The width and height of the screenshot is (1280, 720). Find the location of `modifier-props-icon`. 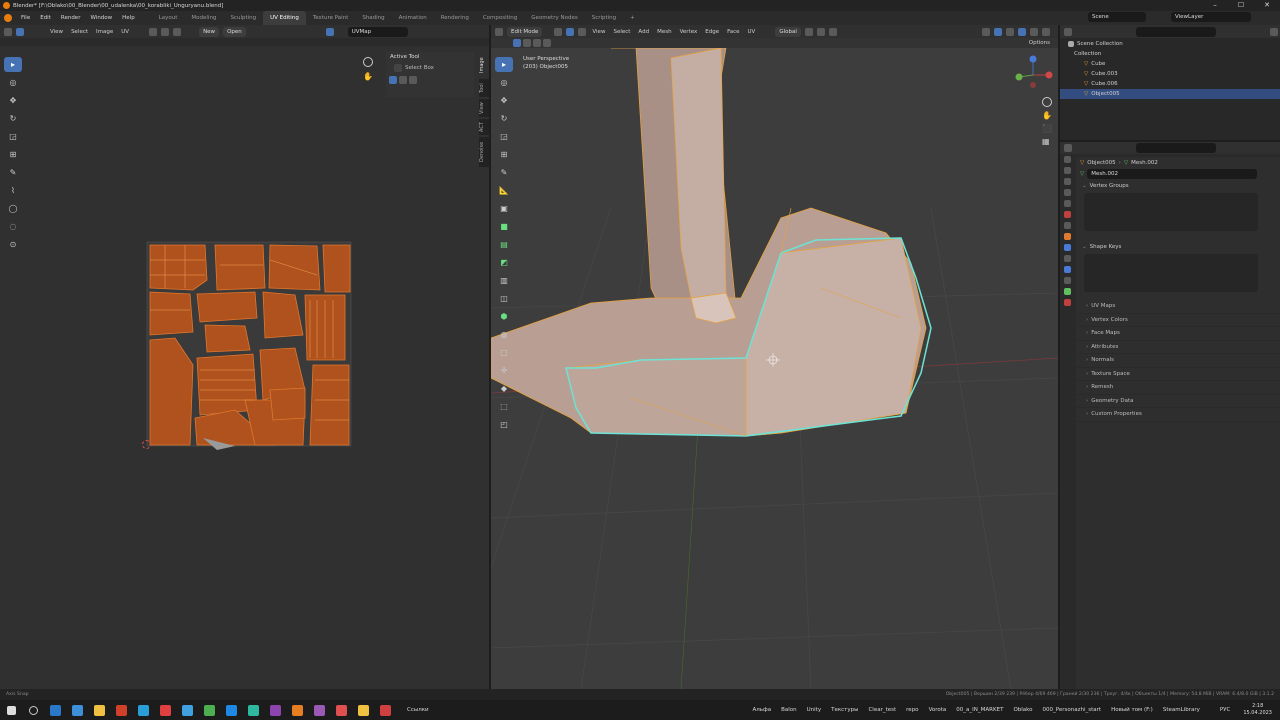

modifier-props-icon is located at coordinates (1067, 247).